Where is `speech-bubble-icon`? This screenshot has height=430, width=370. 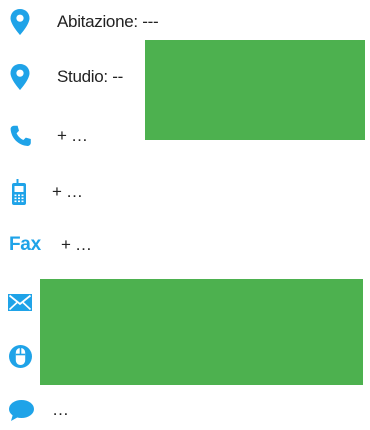 speech-bubble-icon is located at coordinates (21, 410).